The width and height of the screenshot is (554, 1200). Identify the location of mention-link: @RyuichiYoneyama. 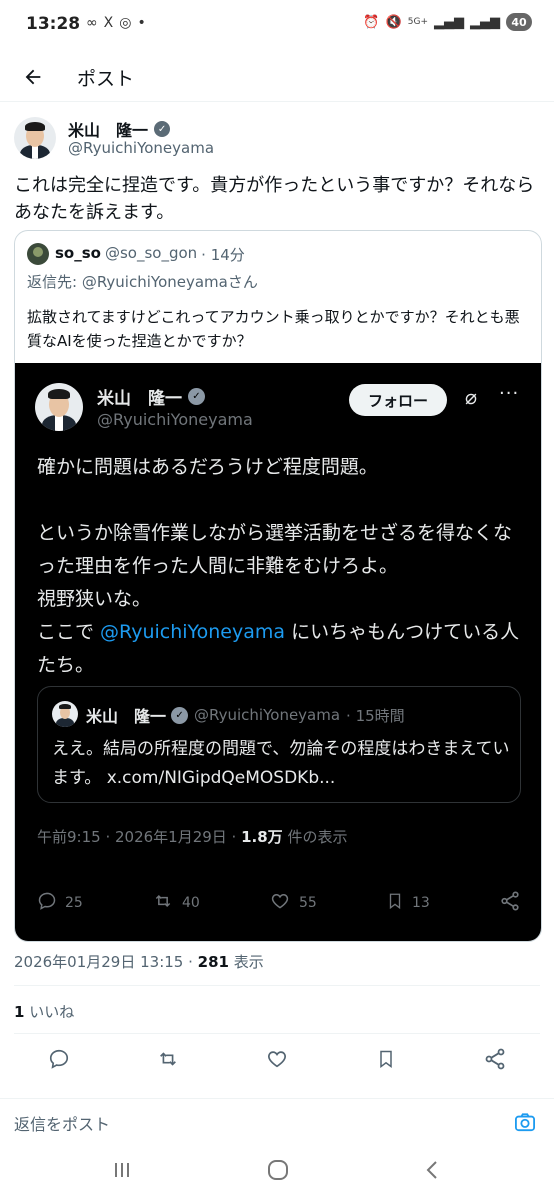
(193, 632).